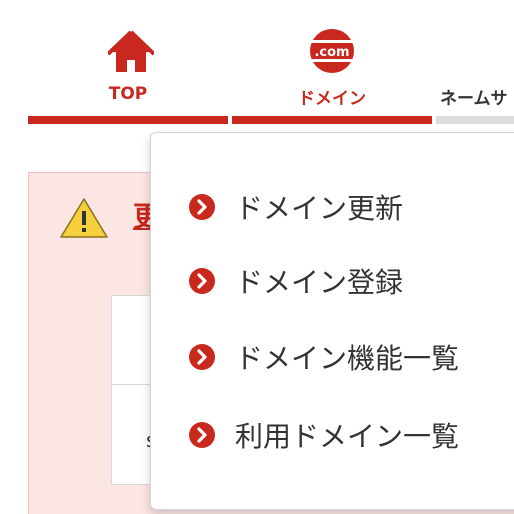  I want to click on menu-item-label: ドメイン機能一覧, so click(347, 358).